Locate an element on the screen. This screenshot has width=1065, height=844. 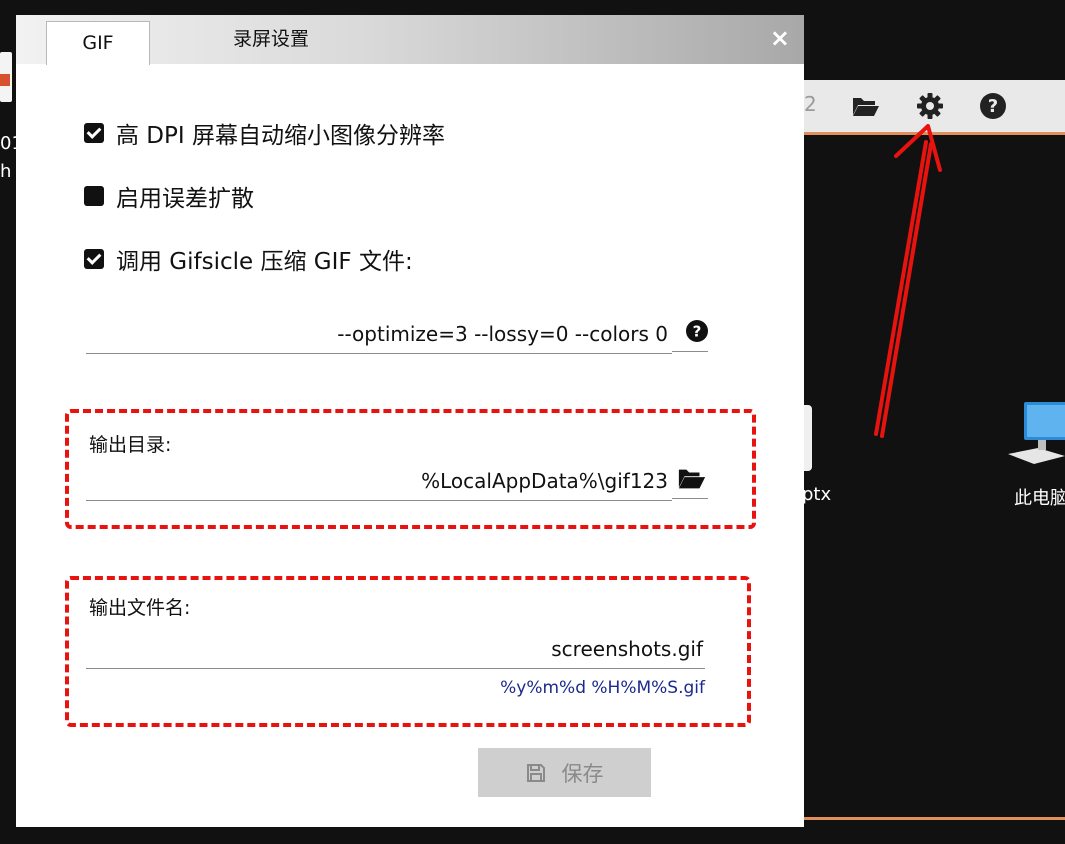
folder-open-icon is located at coordinates (692, 479).